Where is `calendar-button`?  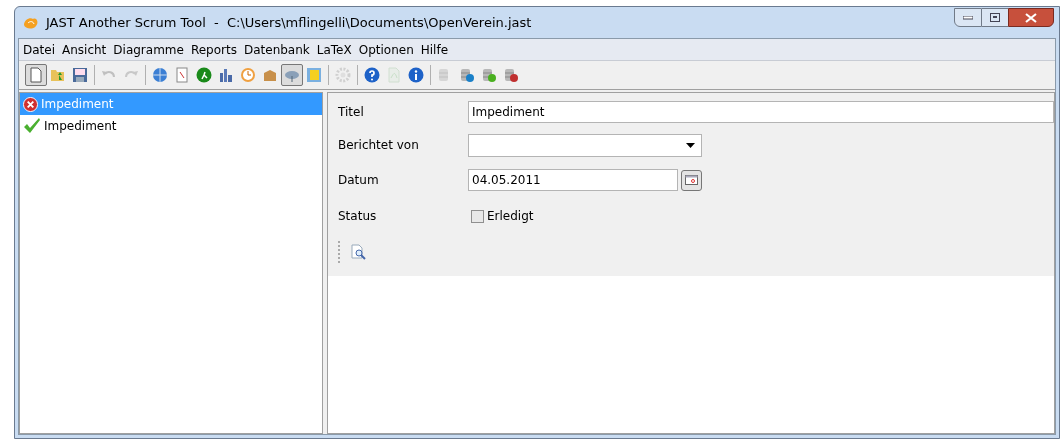
calendar-button is located at coordinates (691, 180).